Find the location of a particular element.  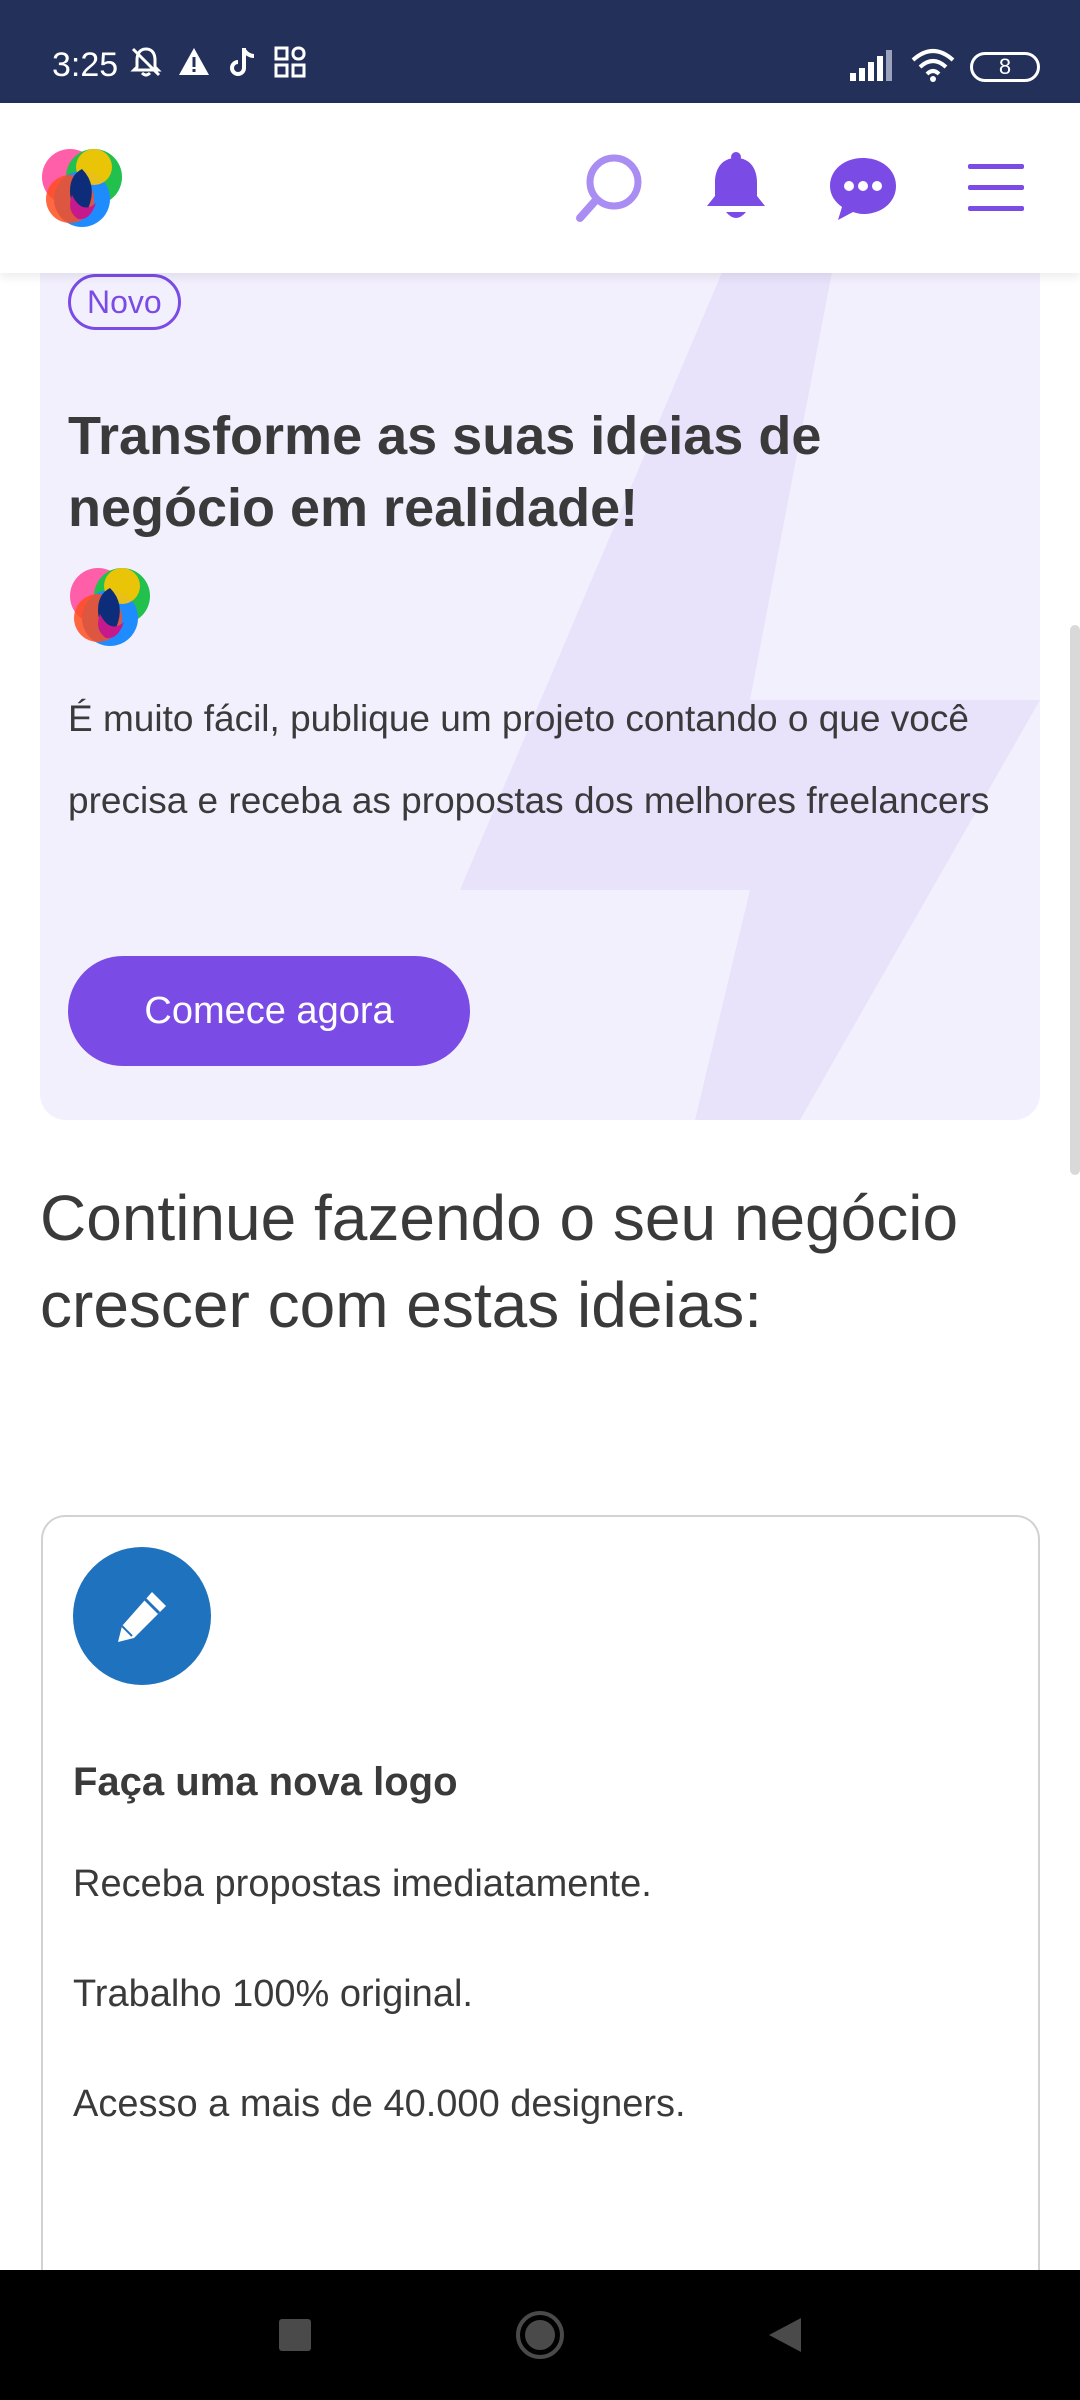

back-icon is located at coordinates (785, 2335).